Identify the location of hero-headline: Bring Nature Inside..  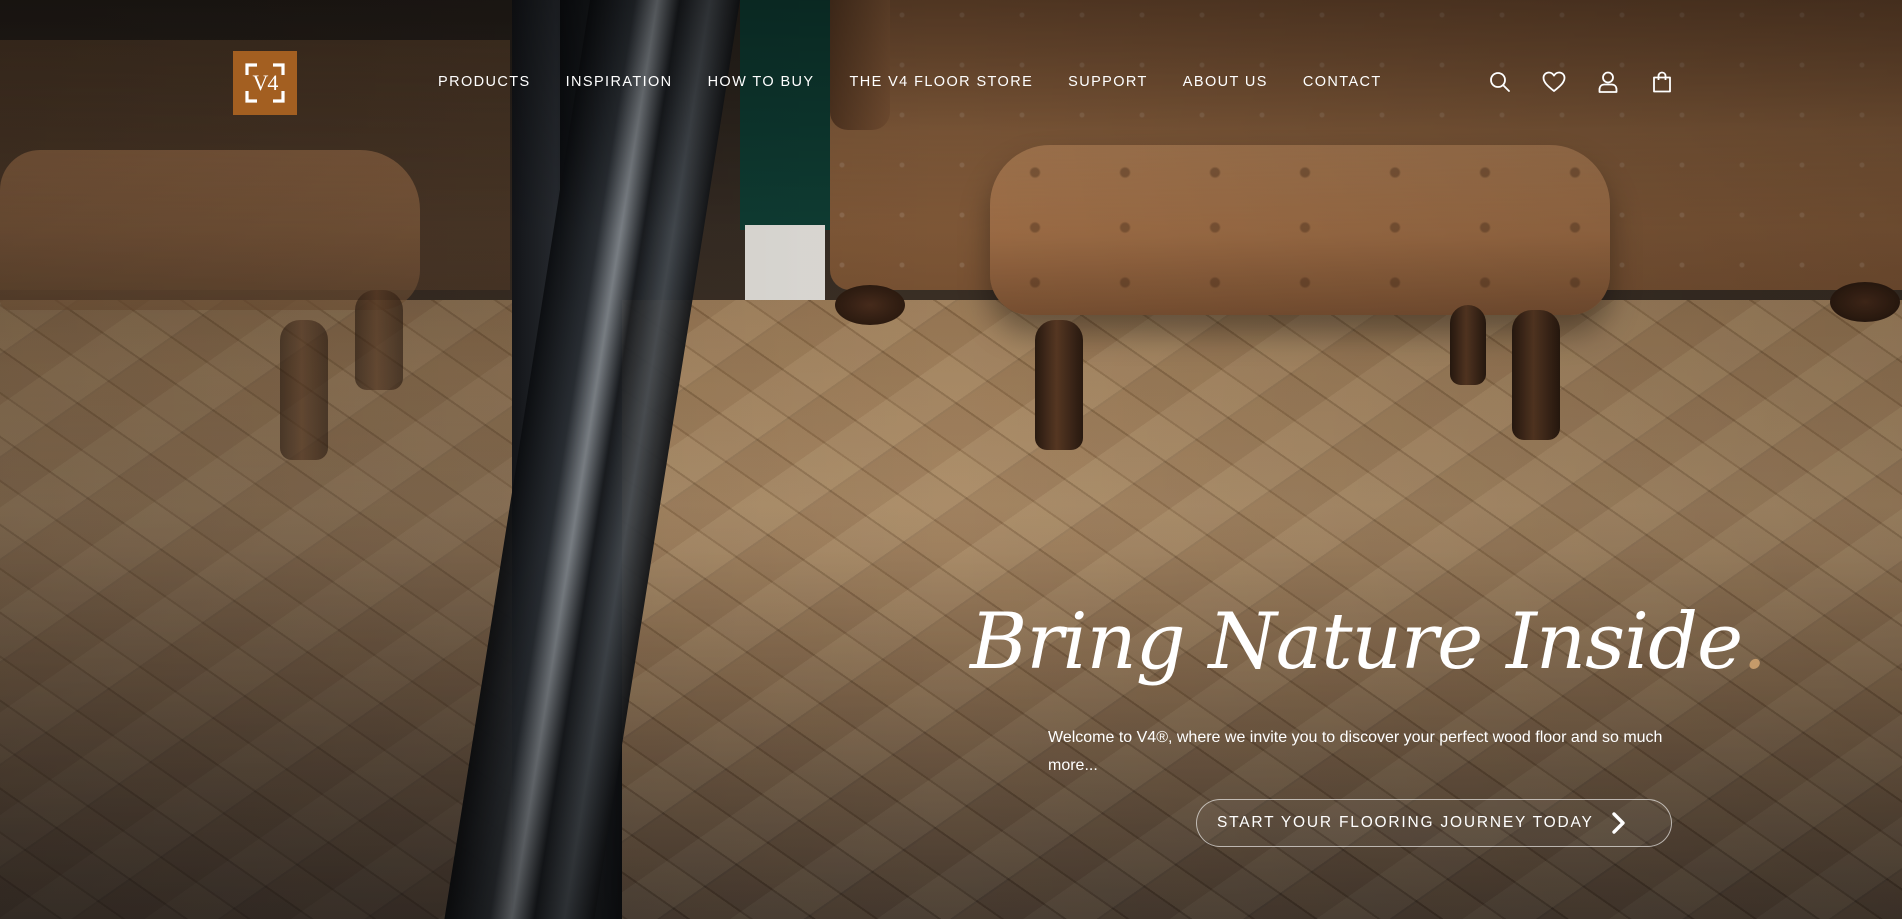
(1368, 642).